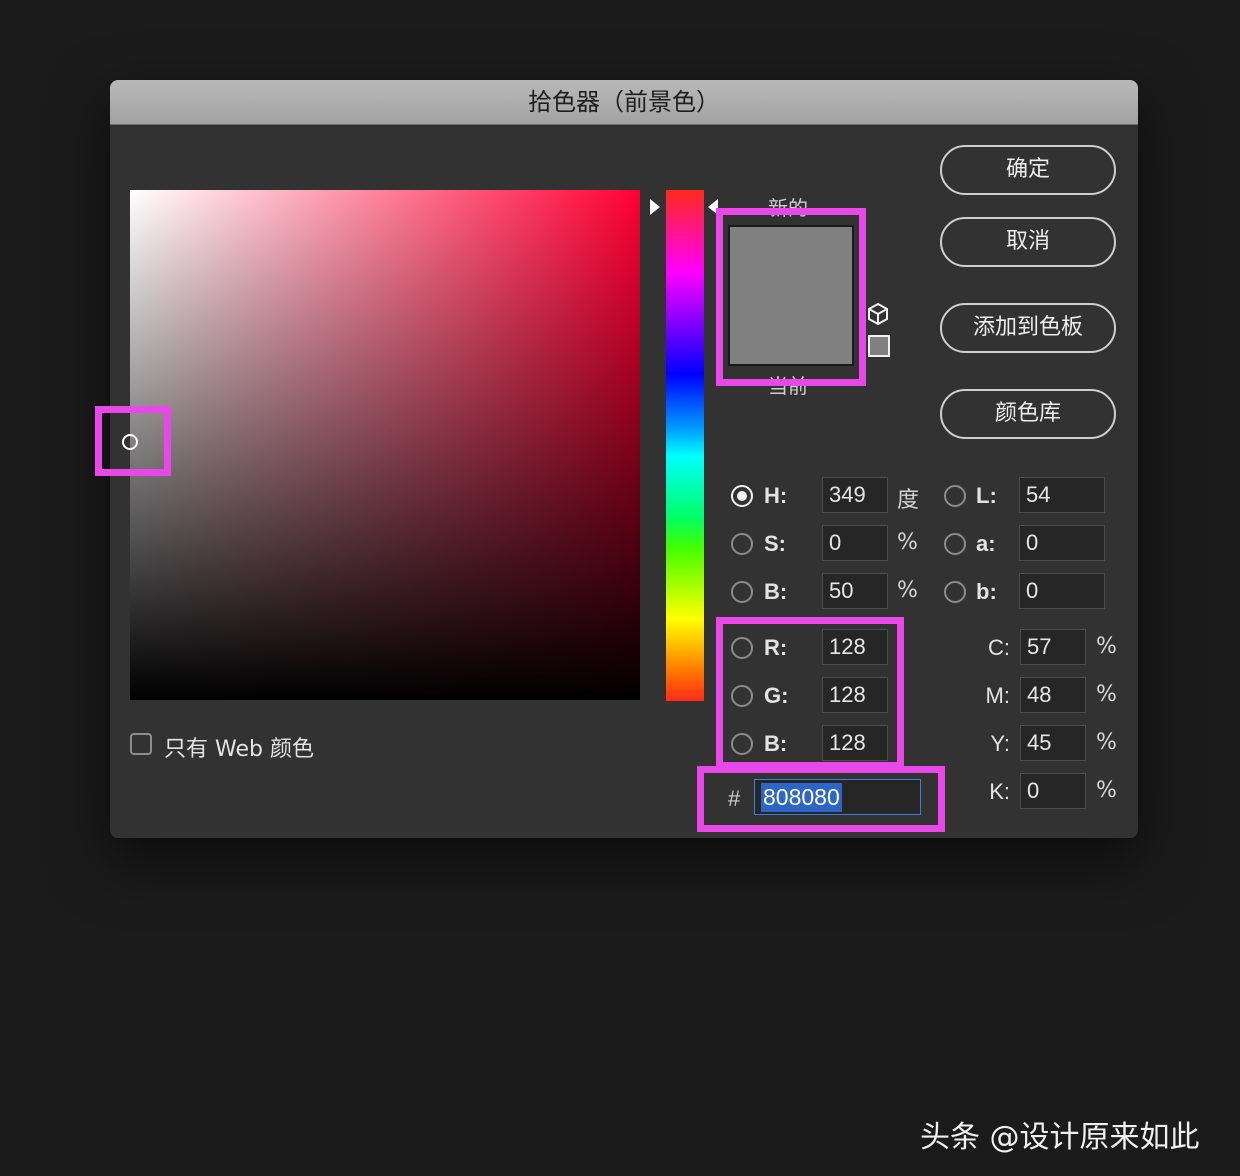  Describe the element at coordinates (776, 591) in the screenshot. I see `b-brightness-label: B:` at that location.